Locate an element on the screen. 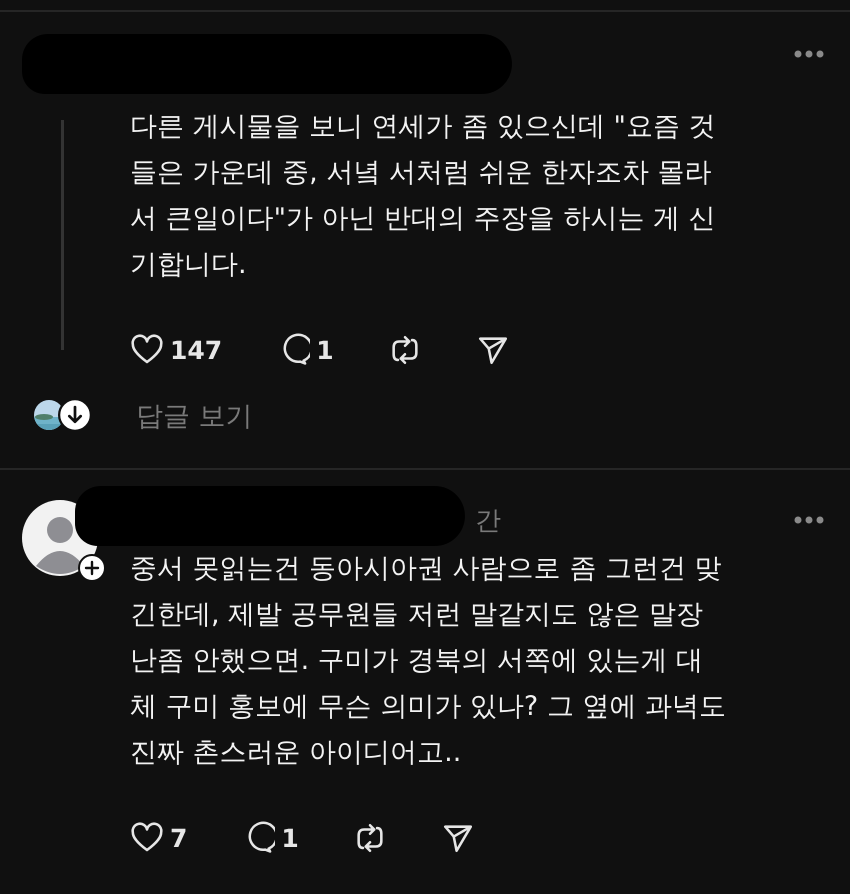  follow-plus-icon is located at coordinates (92, 568).